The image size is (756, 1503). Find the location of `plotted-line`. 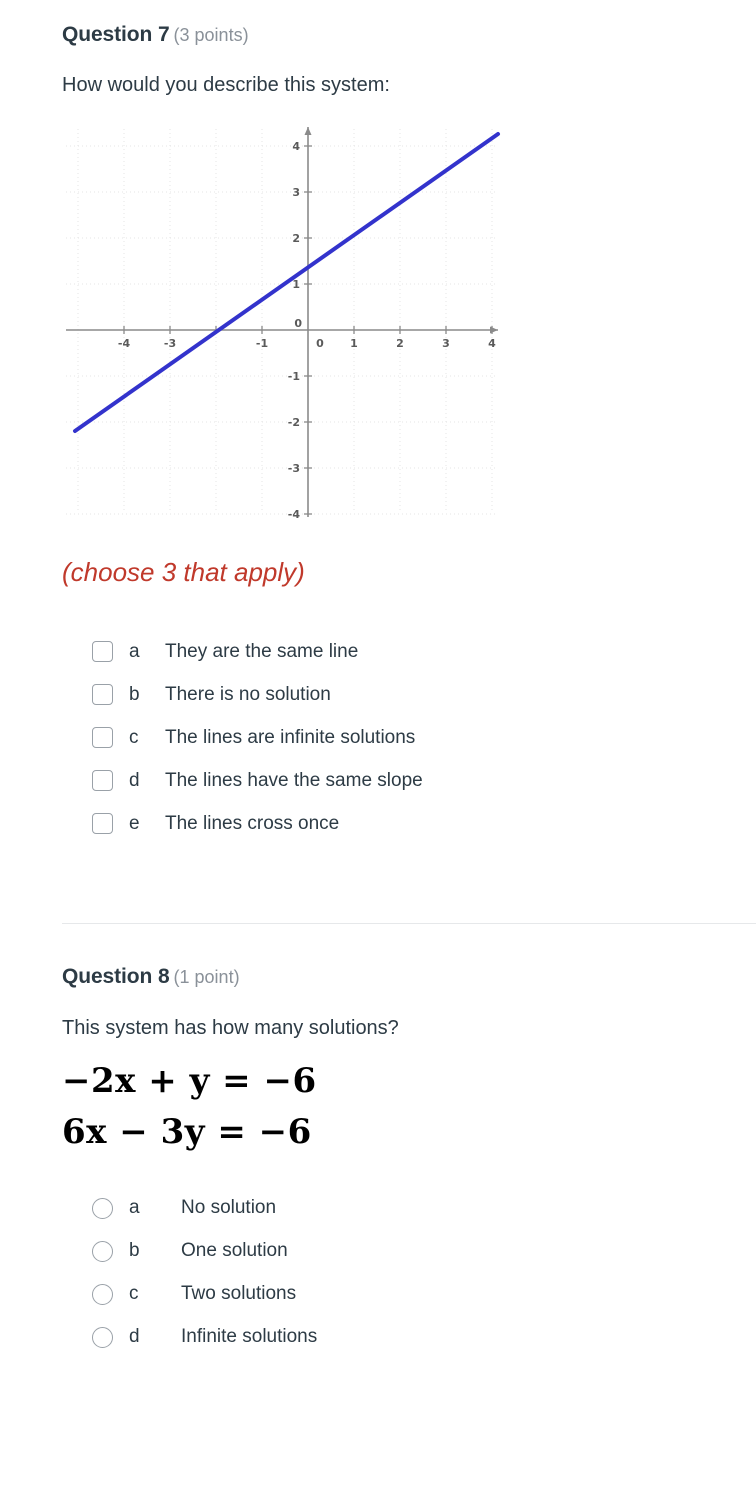

plotted-line is located at coordinates (286, 283).